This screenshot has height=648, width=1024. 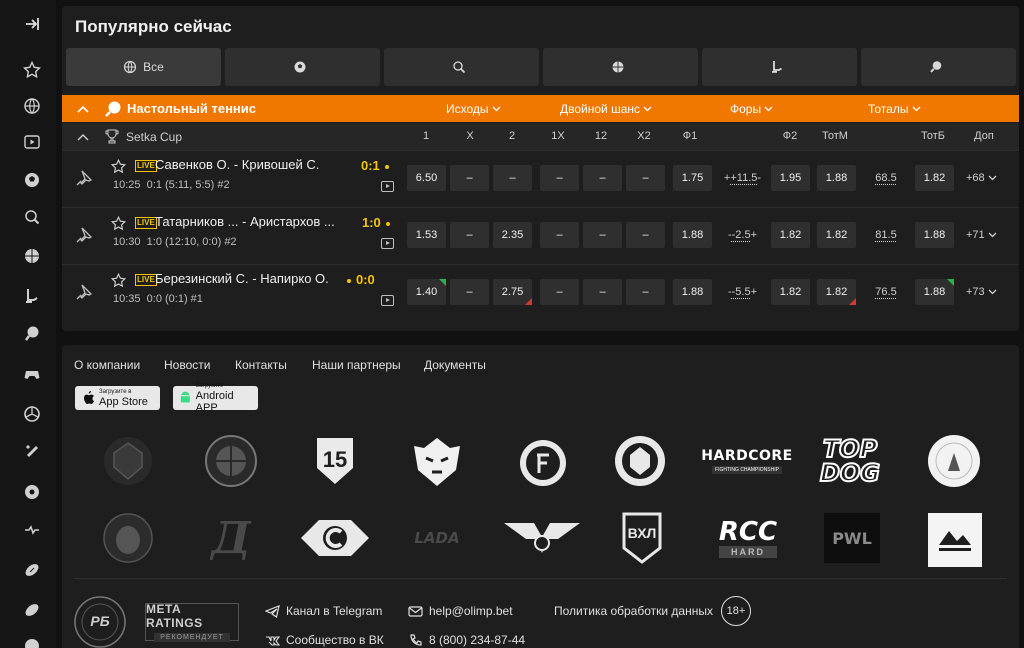 I want to click on email-link: help@olimp.bet, so click(x=460, y=611).